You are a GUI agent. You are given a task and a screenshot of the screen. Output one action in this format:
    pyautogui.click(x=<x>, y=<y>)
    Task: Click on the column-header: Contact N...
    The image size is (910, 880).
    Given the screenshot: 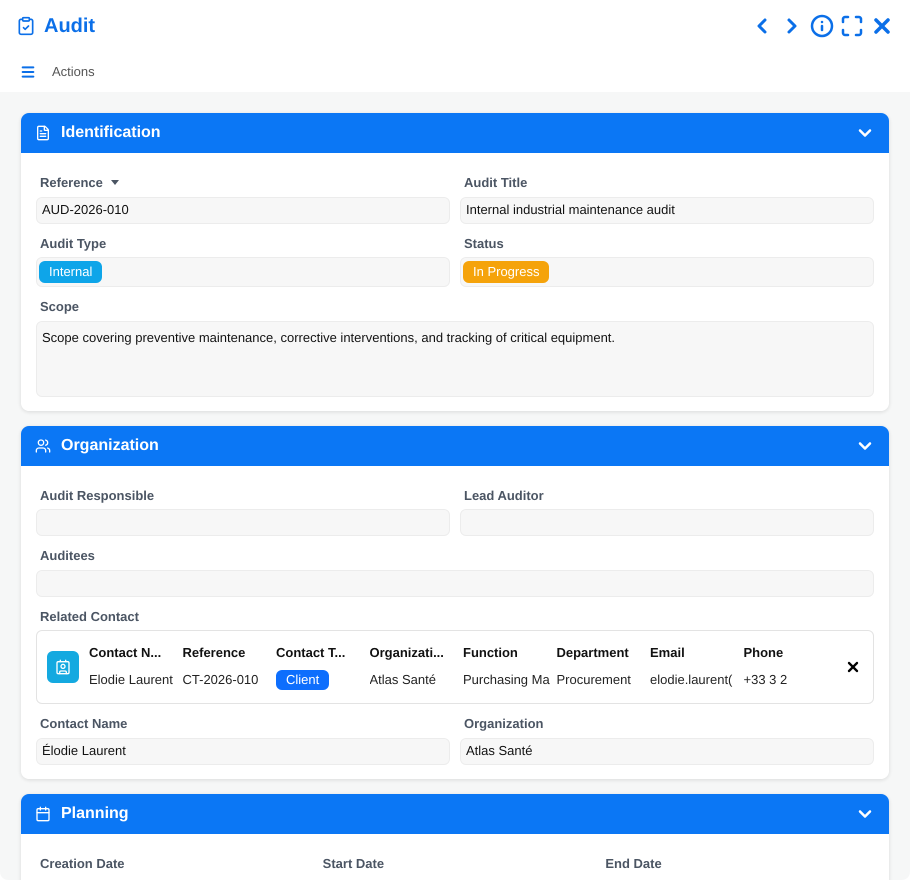 What is the action you would take?
    pyautogui.click(x=125, y=653)
    